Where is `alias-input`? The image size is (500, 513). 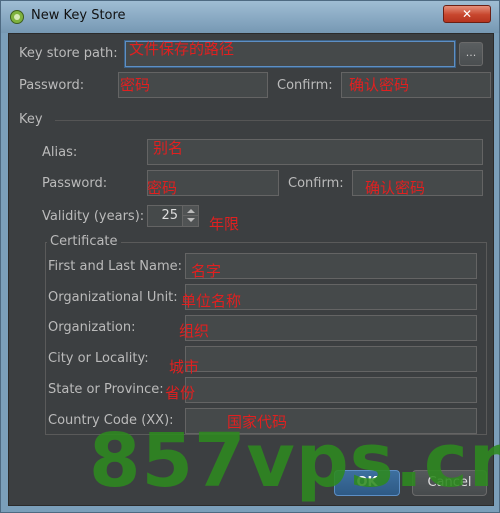 alias-input is located at coordinates (315, 152).